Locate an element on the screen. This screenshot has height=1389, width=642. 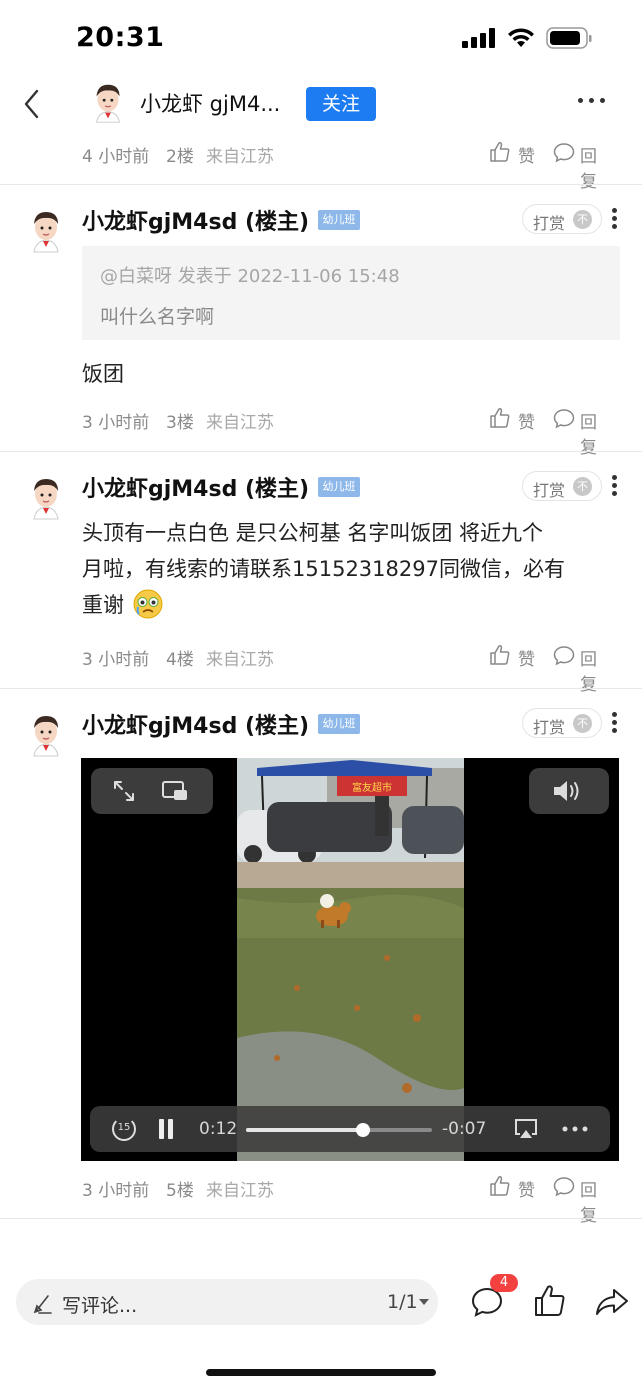
fullscreen-icon is located at coordinates (124, 791).